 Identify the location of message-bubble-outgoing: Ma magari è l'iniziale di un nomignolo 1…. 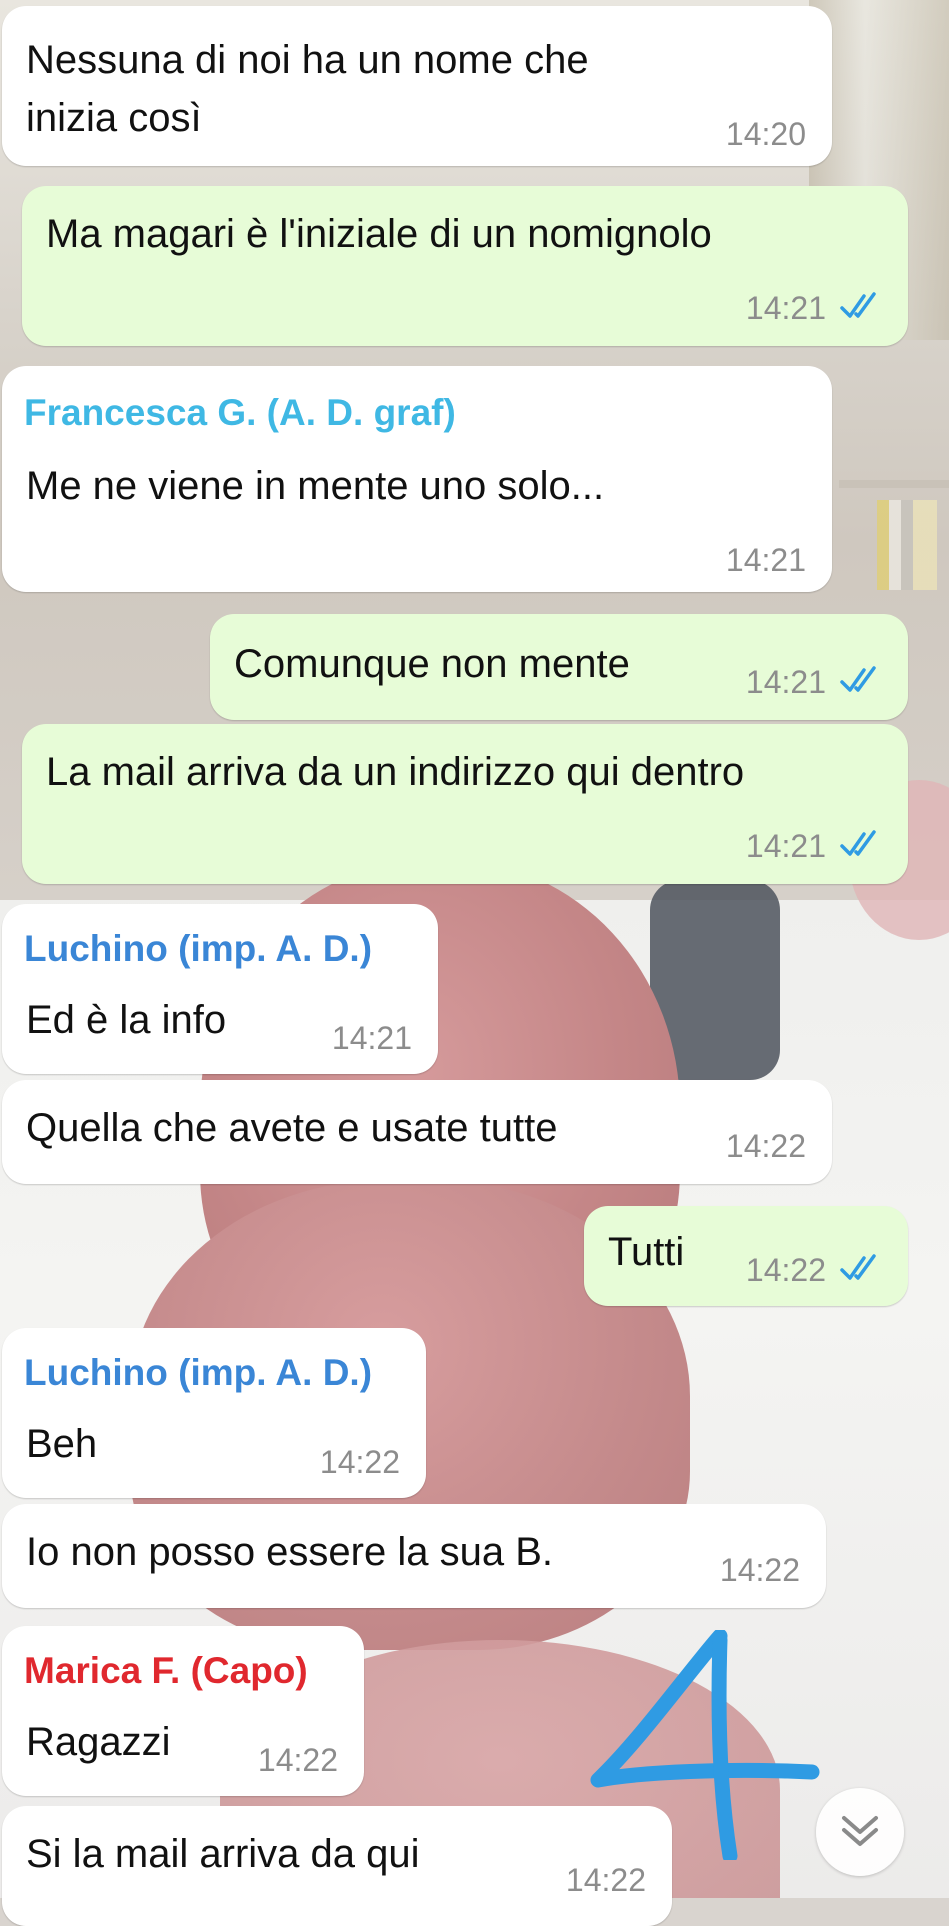
(465, 266).